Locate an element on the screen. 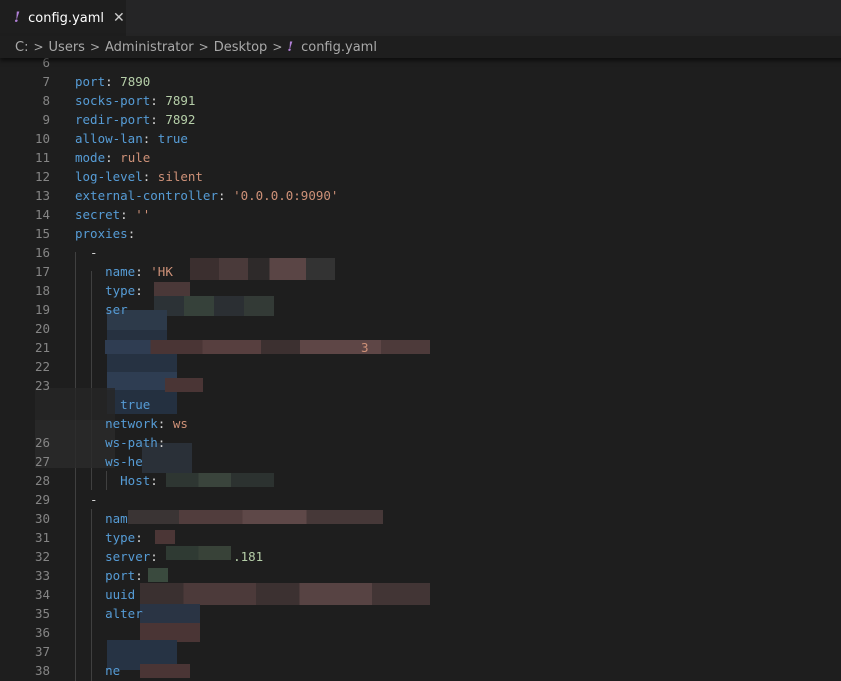 This screenshot has width=841, height=681. code-token: external-controller is located at coordinates (146, 195).